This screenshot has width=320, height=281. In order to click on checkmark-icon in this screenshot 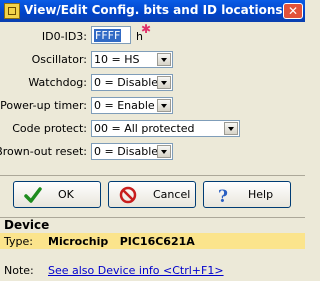, I will do `click(33, 195)`.